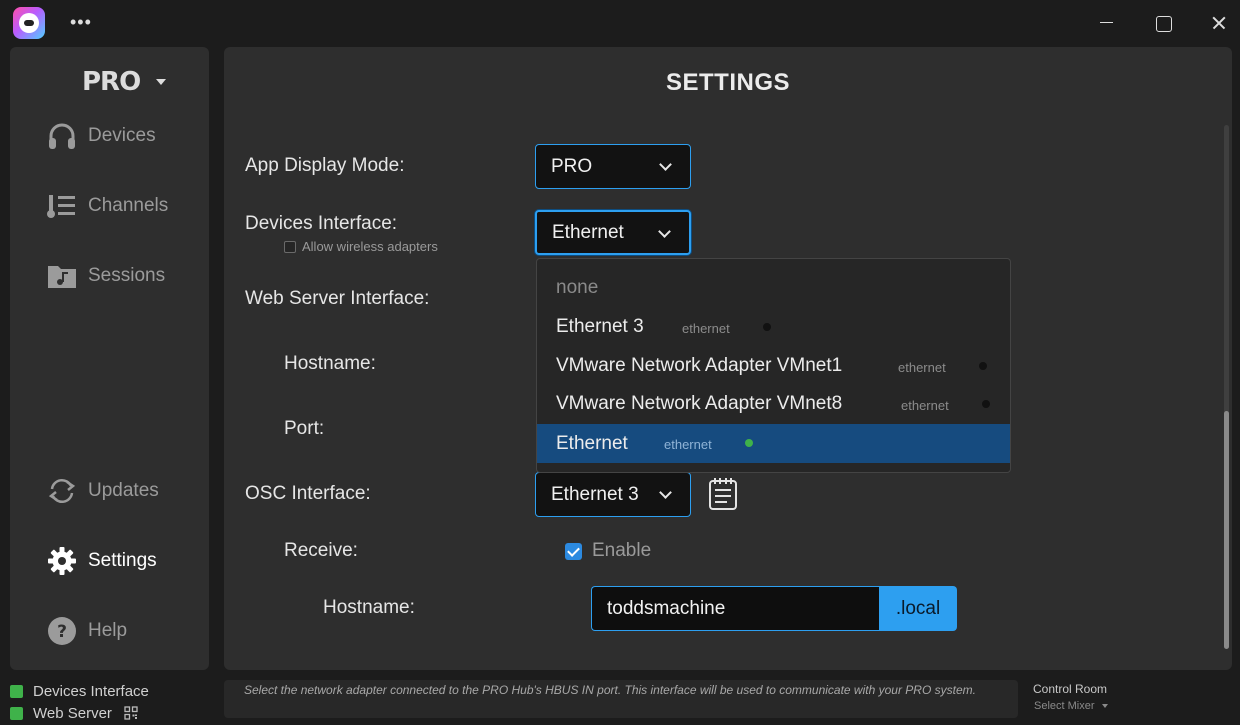 This screenshot has height=725, width=1240. What do you see at coordinates (29, 23) in the screenshot?
I see `app-logo-icon` at bounding box center [29, 23].